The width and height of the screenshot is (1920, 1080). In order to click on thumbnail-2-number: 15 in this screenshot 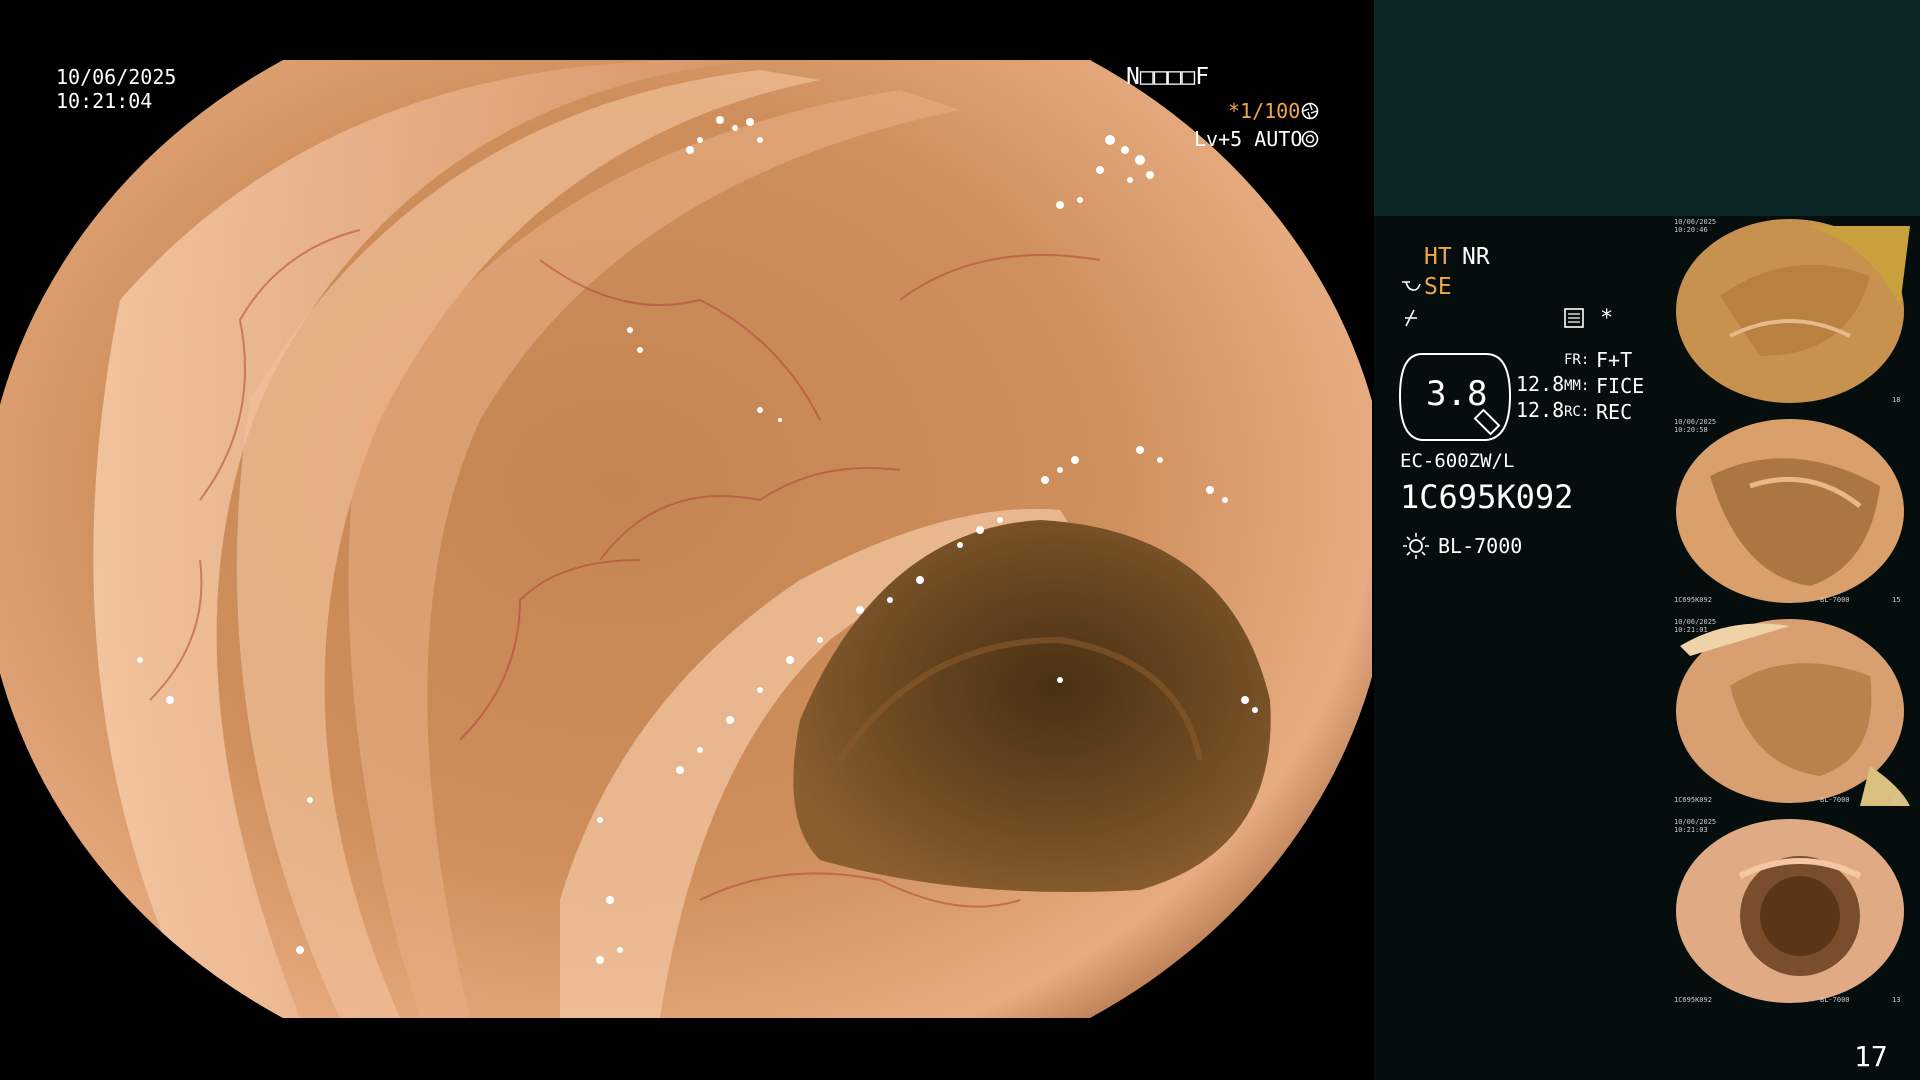, I will do `click(1896, 600)`.